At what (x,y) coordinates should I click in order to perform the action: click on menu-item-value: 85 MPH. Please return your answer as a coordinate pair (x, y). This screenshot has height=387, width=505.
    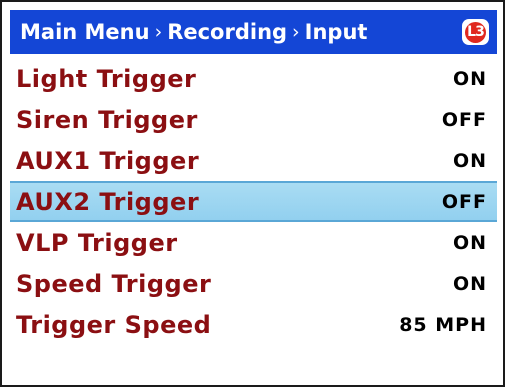
    Looking at the image, I should click on (443, 324).